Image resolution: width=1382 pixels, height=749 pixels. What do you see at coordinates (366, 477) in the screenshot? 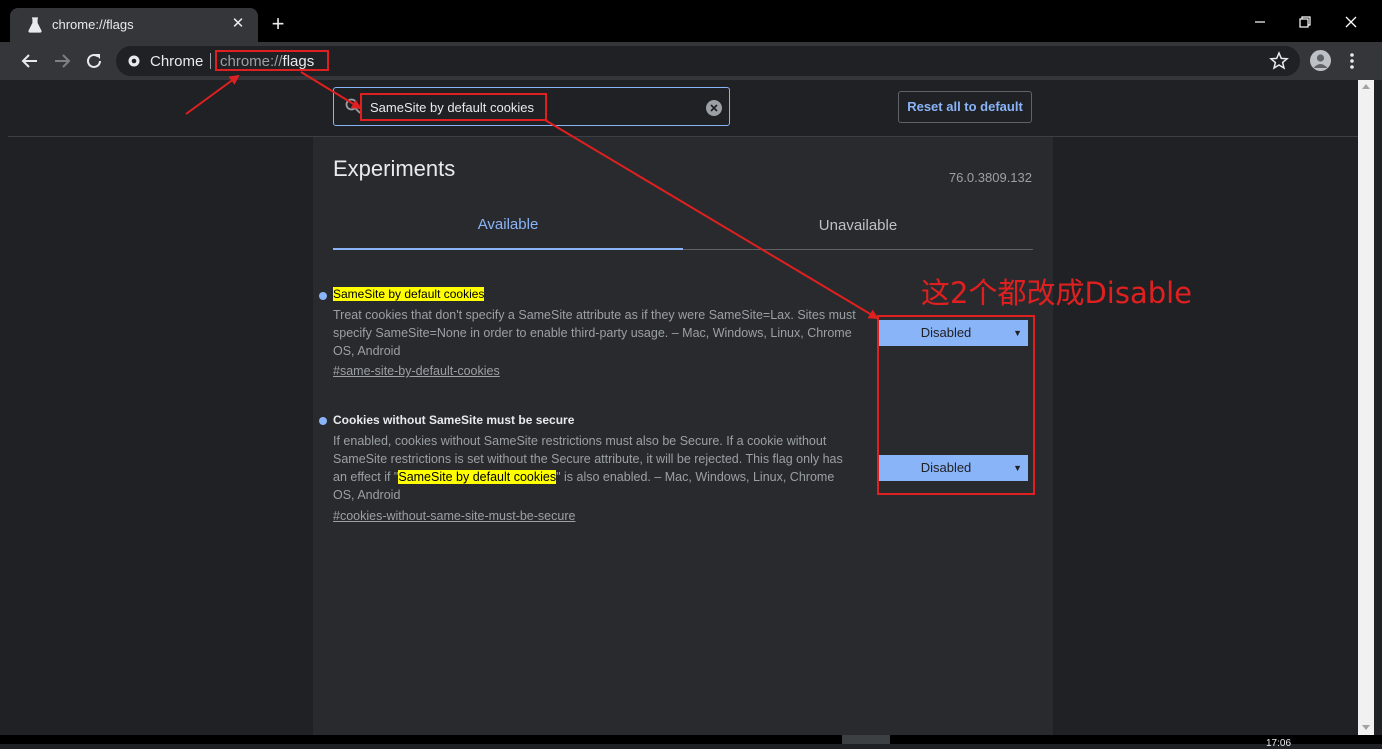
I see `desc-text: an effect if "` at bounding box center [366, 477].